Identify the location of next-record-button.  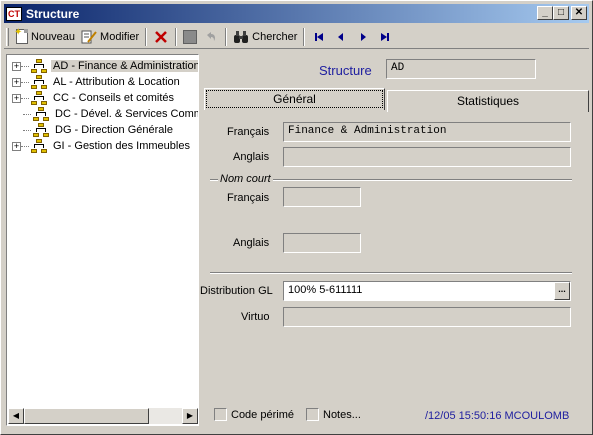
(363, 37).